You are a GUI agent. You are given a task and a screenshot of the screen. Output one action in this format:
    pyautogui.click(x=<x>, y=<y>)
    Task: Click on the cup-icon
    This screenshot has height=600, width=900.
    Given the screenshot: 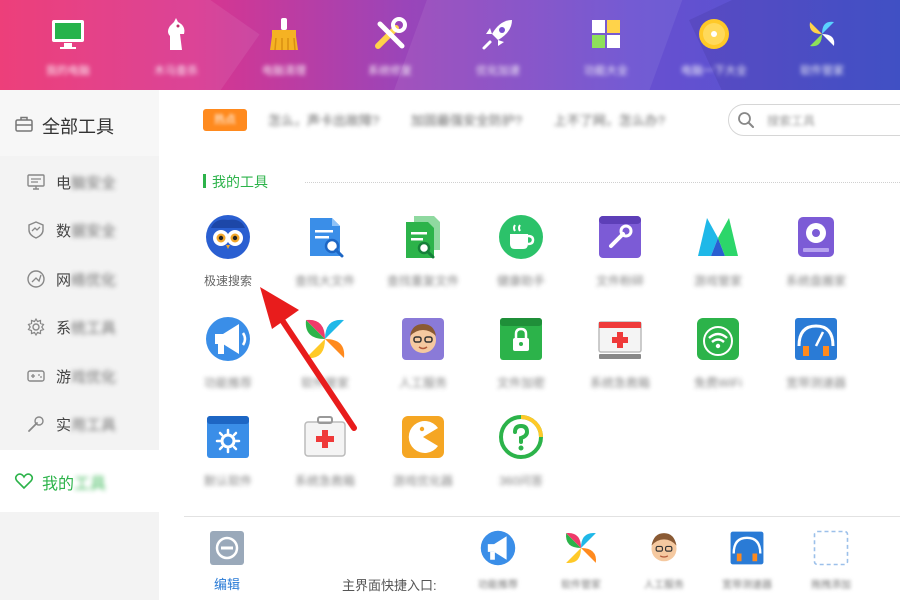 What is the action you would take?
    pyautogui.click(x=521, y=237)
    